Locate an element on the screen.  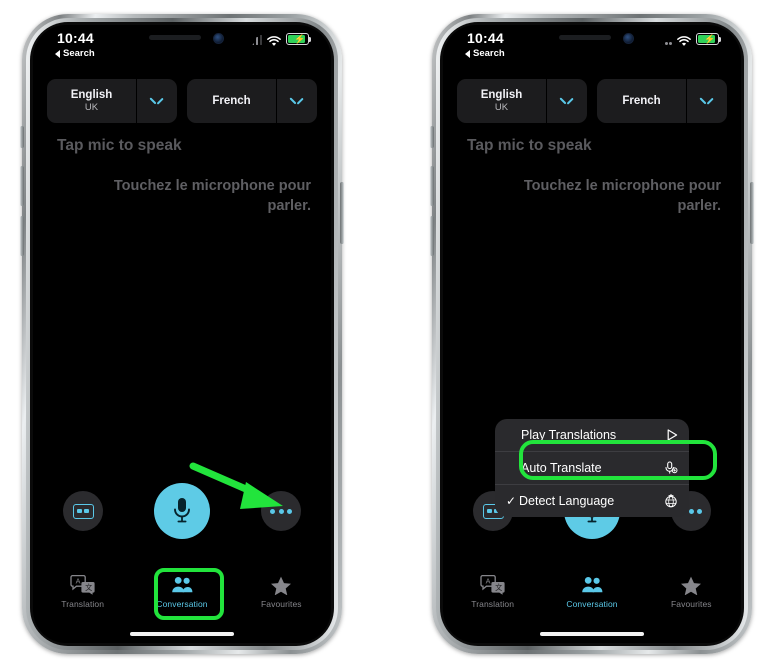
microphone-icon is located at coordinates (182, 510).